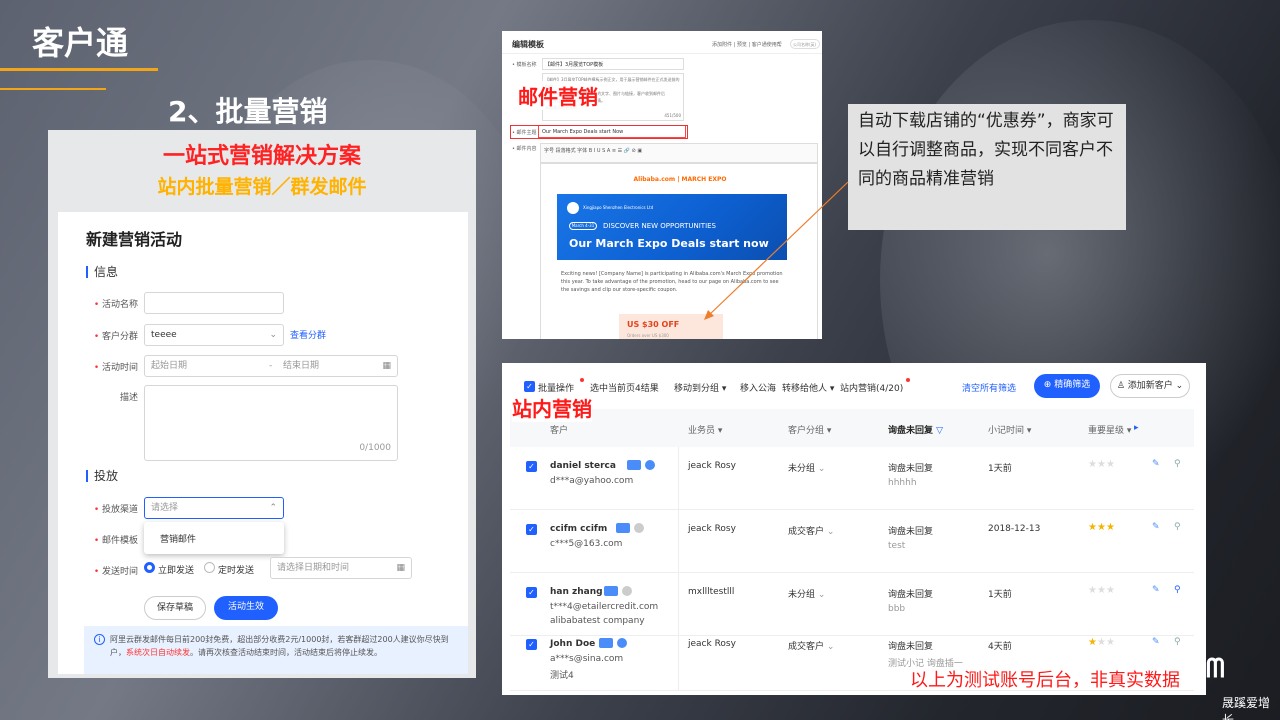 This screenshot has width=1280, height=720. What do you see at coordinates (562, 676) in the screenshot?
I see `customer-extra: 测试4` at bounding box center [562, 676].